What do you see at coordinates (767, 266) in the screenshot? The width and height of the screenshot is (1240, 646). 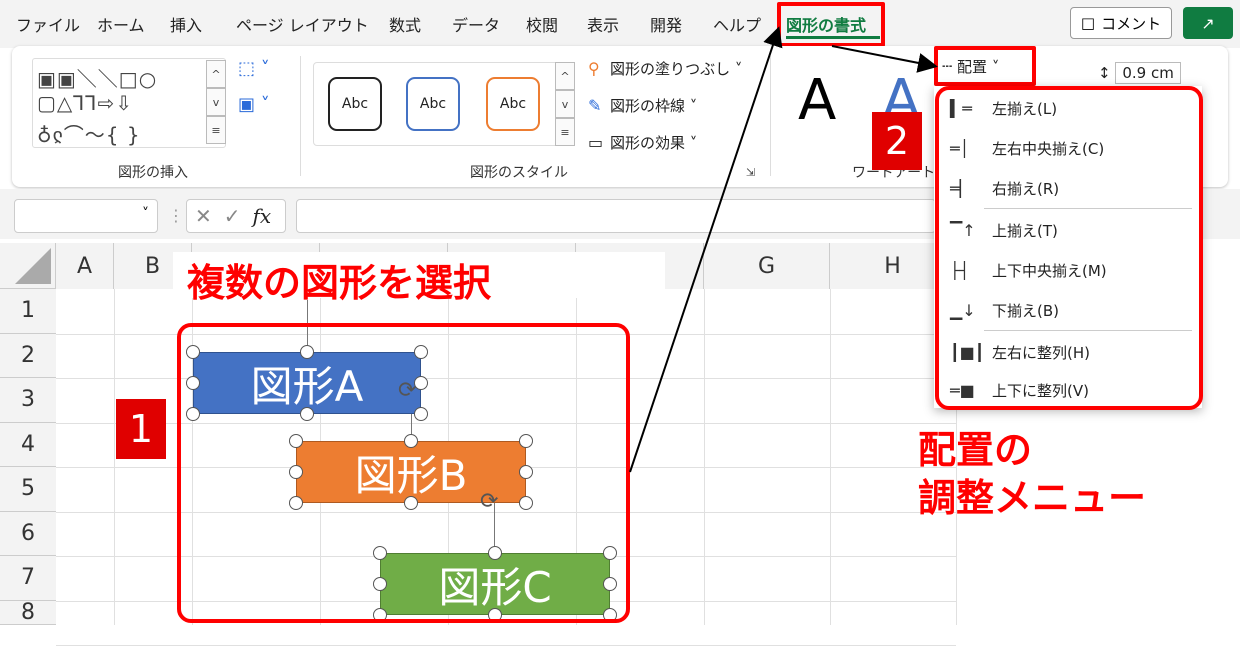 I see `column-header-g: G` at bounding box center [767, 266].